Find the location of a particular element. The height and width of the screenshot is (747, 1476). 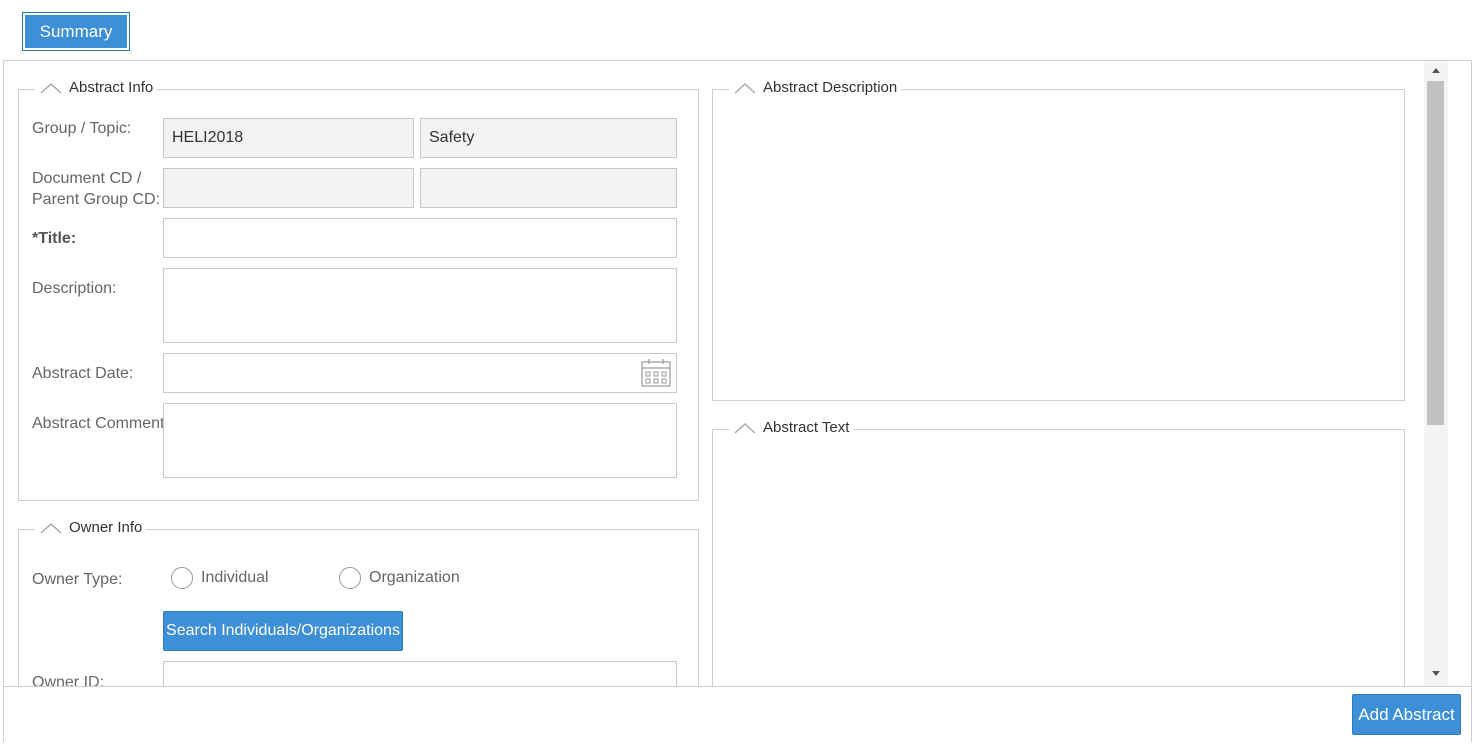

abstract-date-input is located at coordinates (420, 373).